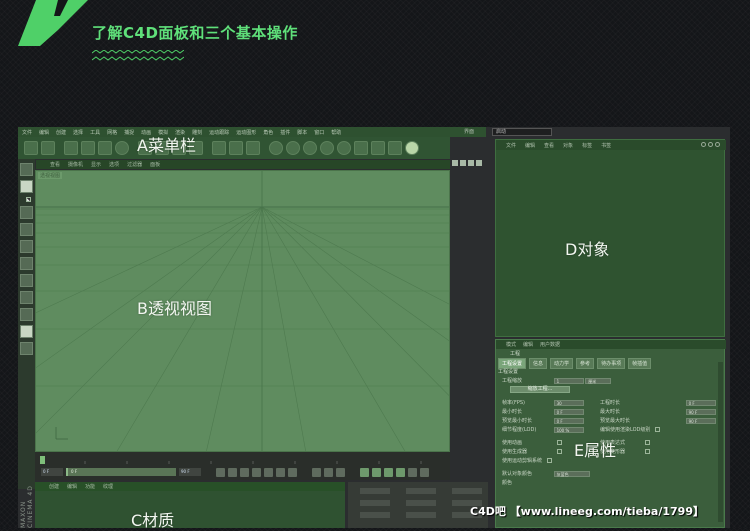  Describe the element at coordinates (129, 132) in the screenshot. I see `menu-item-snap: 捕捉` at that location.